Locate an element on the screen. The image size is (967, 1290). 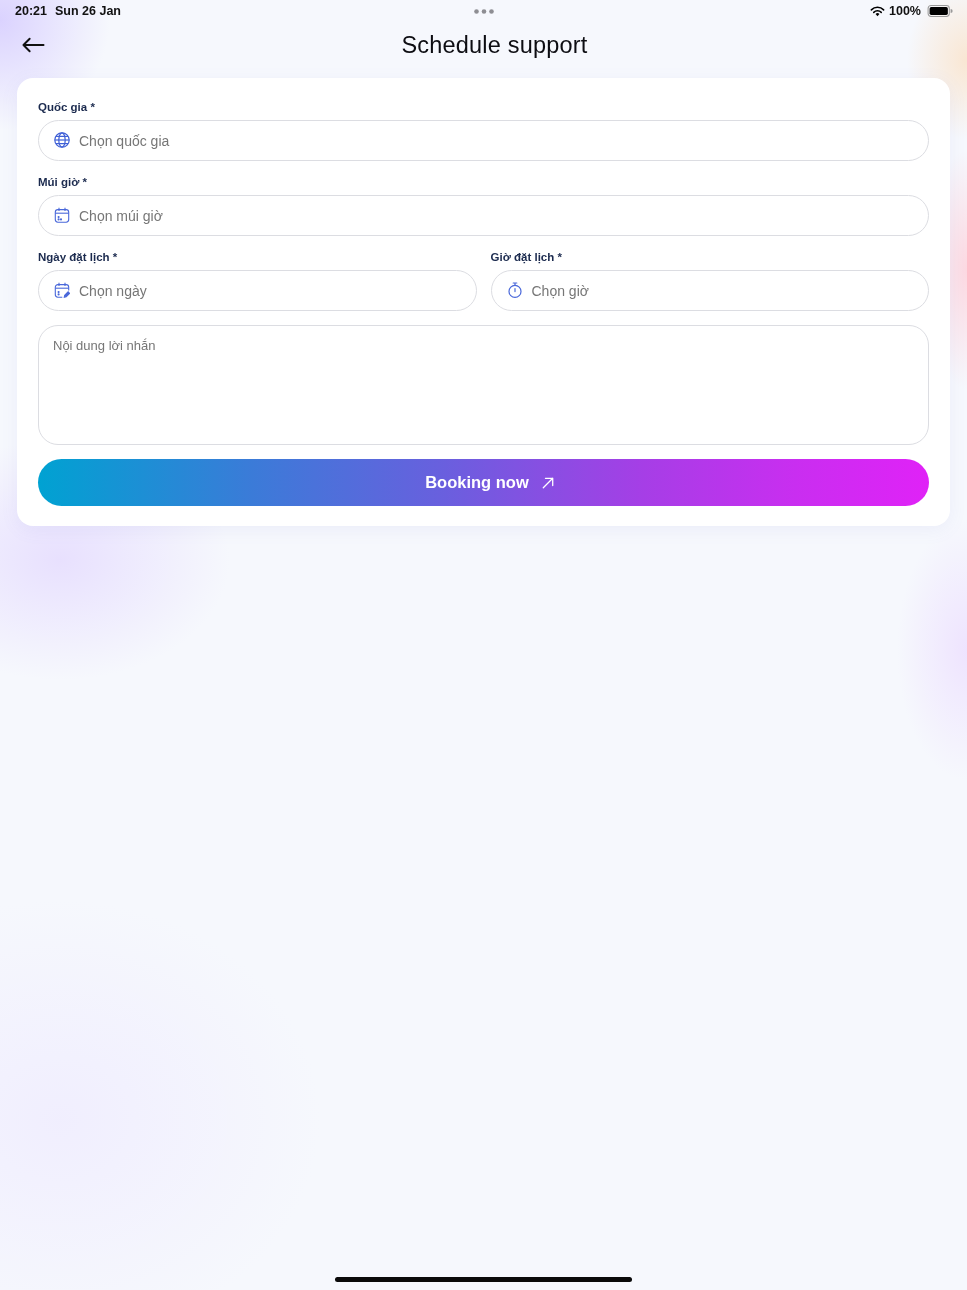
select-field: Chọn giờ is located at coordinates (709, 290).